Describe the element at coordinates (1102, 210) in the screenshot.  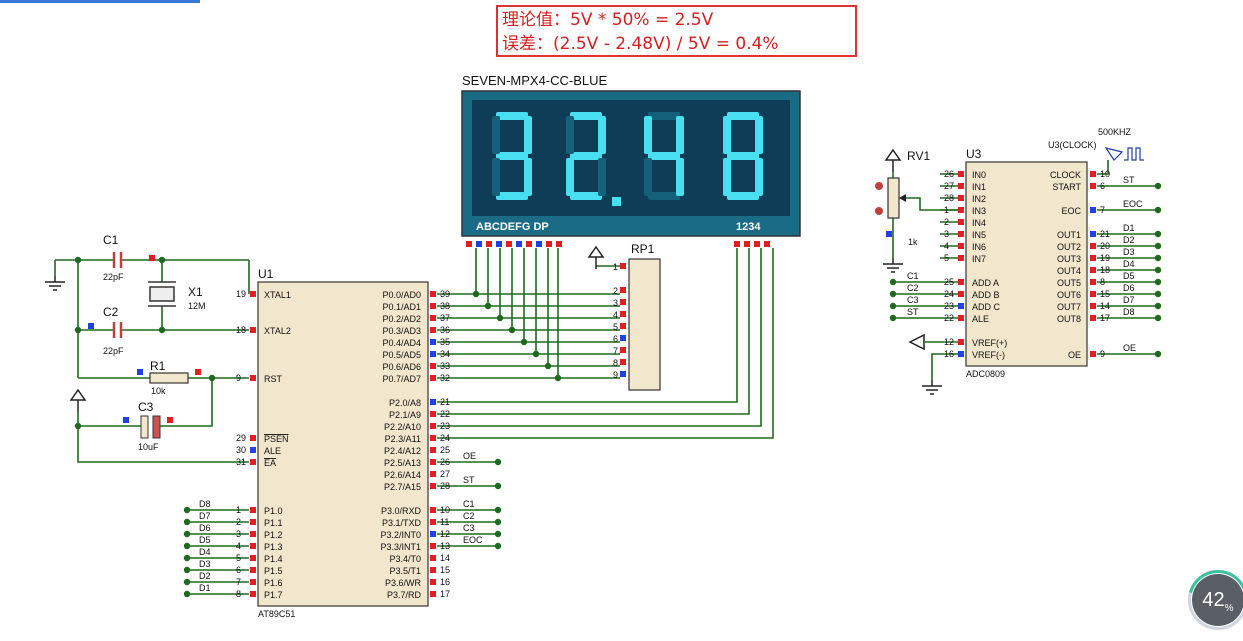
I see `u3-pin-num: 7` at that location.